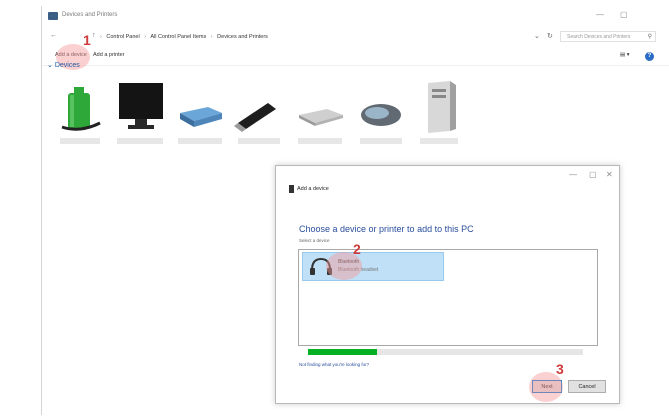 This screenshot has height=417, width=669. What do you see at coordinates (373, 266) in the screenshot?
I see `device-list-item: Bluetooth Bluetooth headset` at bounding box center [373, 266].